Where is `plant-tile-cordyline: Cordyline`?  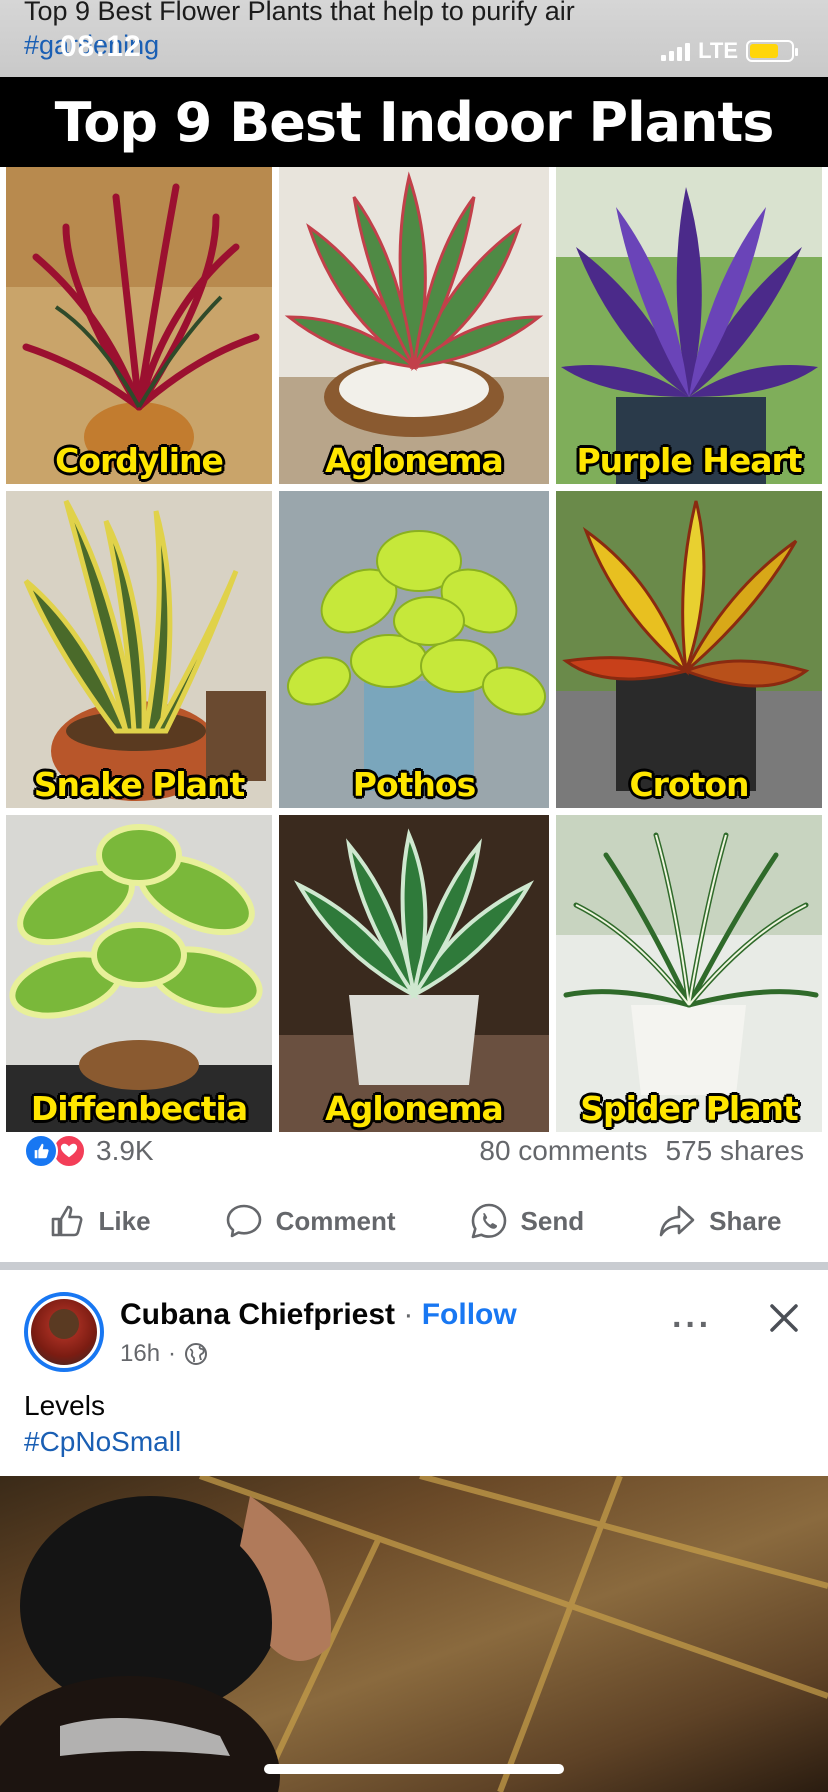
plant-tile-cordyline: Cordyline is located at coordinates (139, 325).